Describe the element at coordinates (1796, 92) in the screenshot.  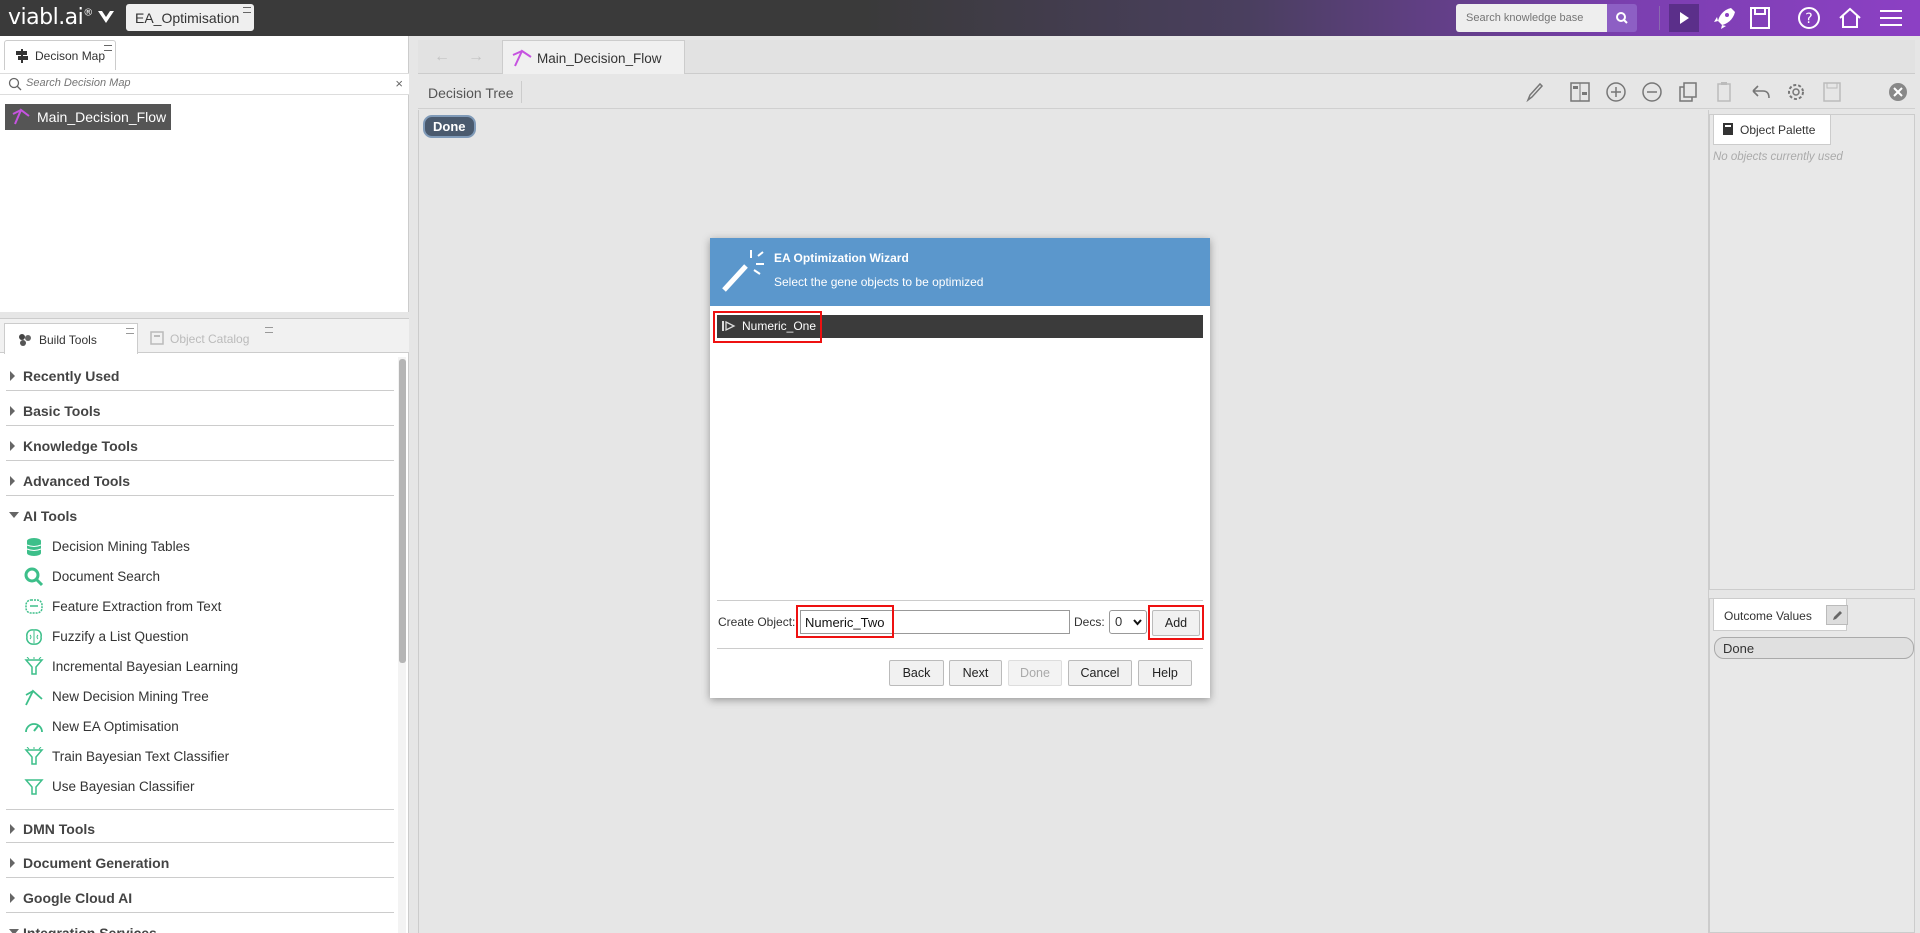
I see `gear-icon` at that location.